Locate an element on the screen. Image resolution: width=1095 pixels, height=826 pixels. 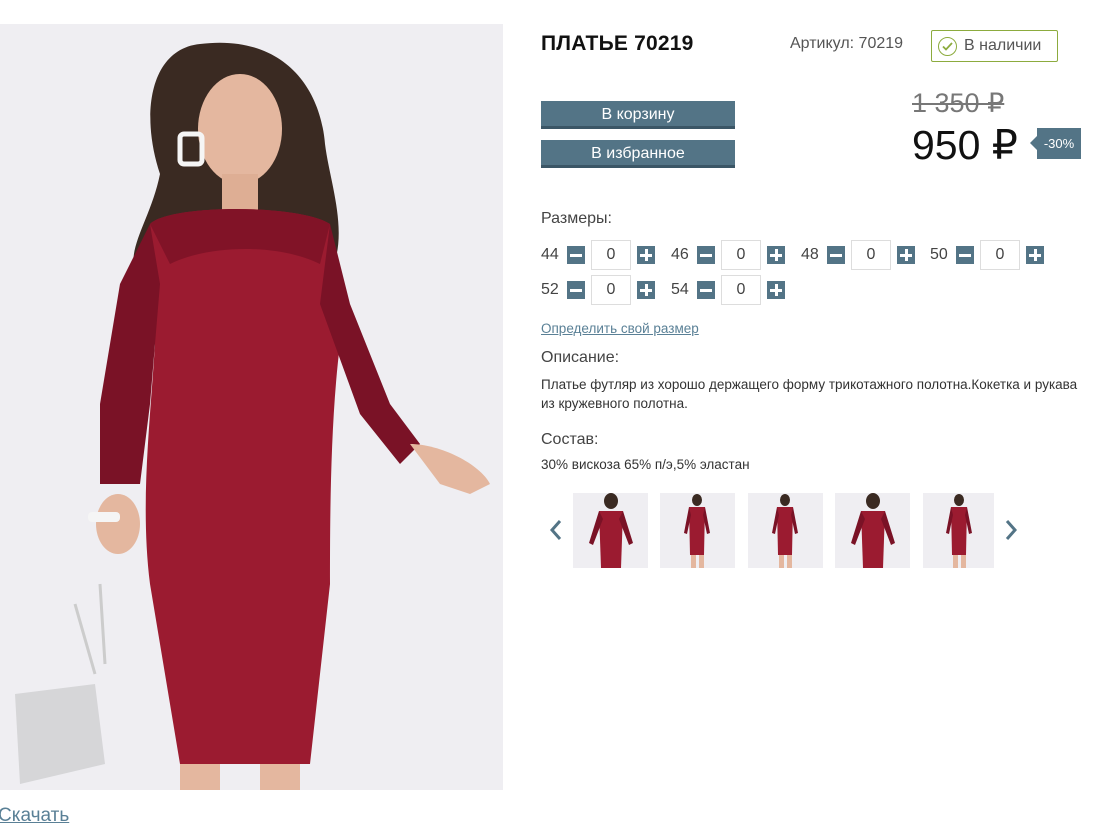
size-label: 52 is located at coordinates (550, 289).